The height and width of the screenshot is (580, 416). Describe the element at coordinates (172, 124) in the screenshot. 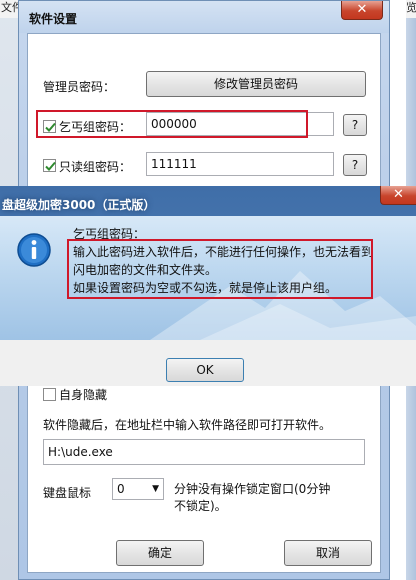

I see `highlight-box-beggar` at that location.